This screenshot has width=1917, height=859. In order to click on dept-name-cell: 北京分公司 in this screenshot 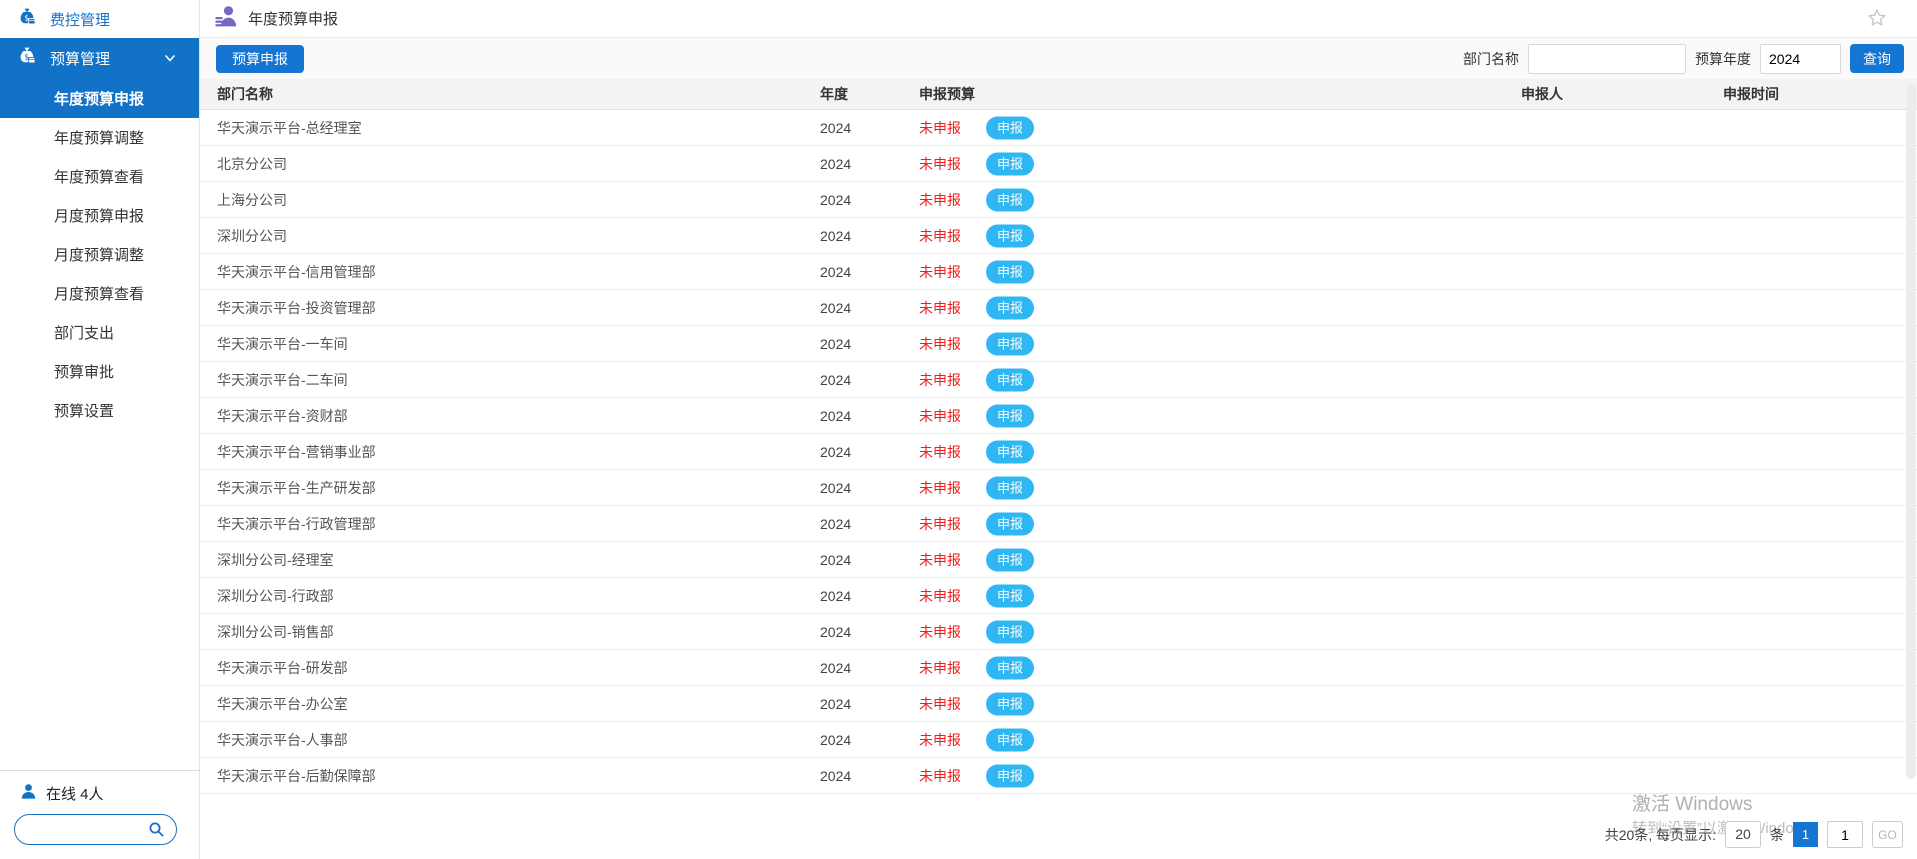, I will do `click(252, 163)`.